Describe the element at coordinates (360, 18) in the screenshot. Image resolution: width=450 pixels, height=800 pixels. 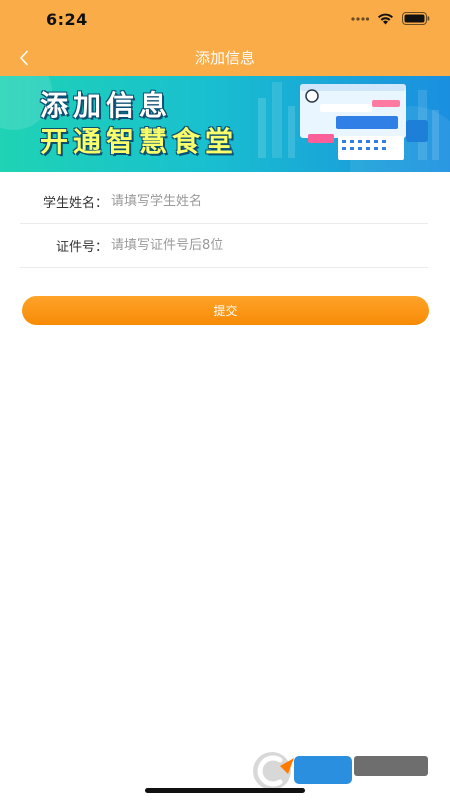
I see `signal-icon` at that location.